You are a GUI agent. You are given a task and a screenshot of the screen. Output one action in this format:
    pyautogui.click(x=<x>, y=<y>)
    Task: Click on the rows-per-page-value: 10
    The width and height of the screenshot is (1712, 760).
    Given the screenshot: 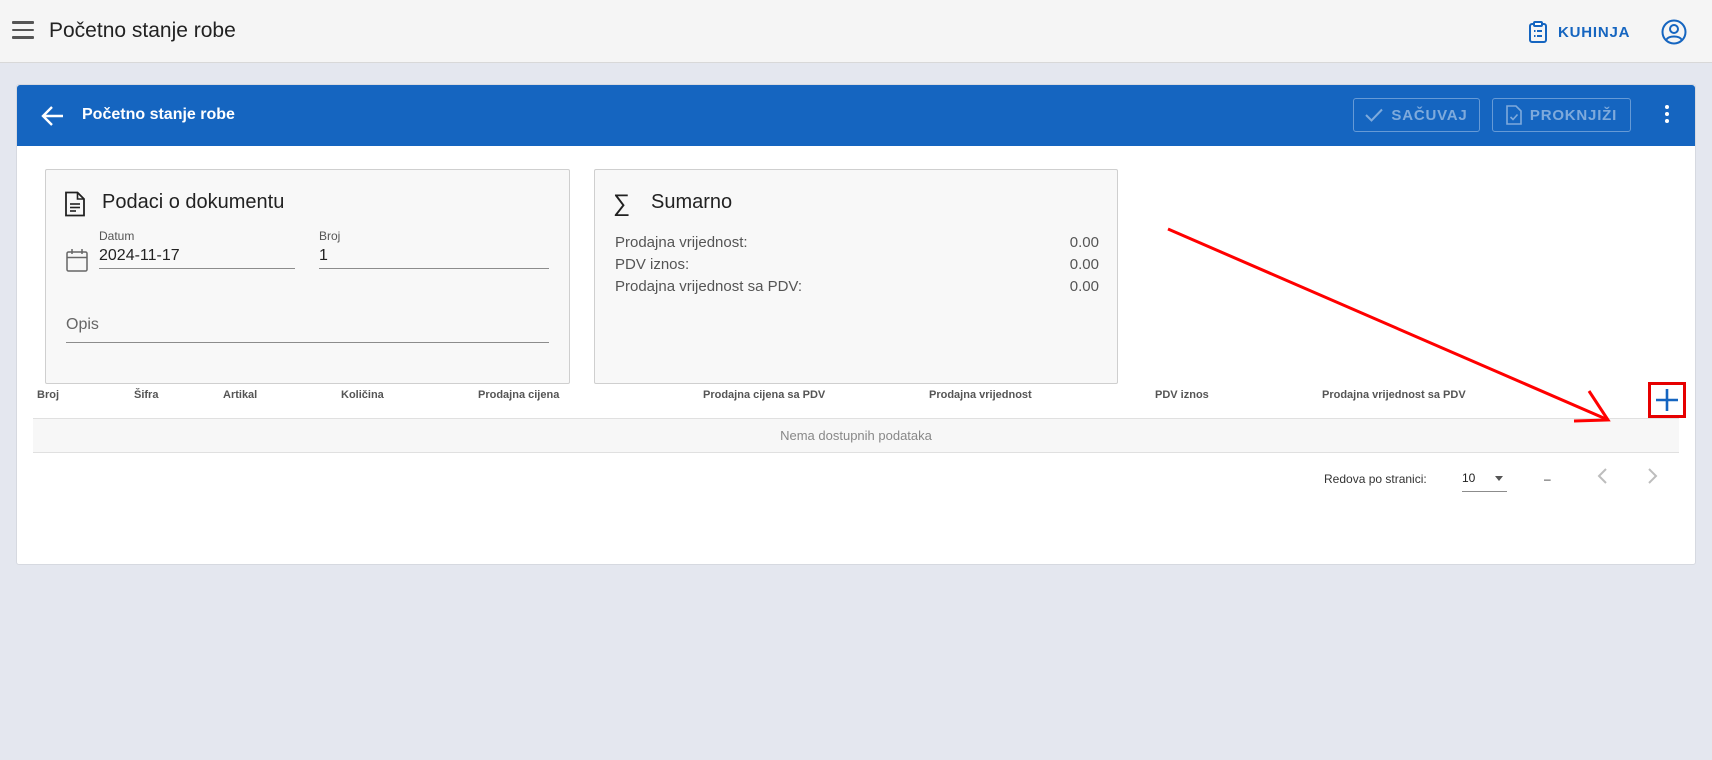 What is the action you would take?
    pyautogui.click(x=1469, y=478)
    